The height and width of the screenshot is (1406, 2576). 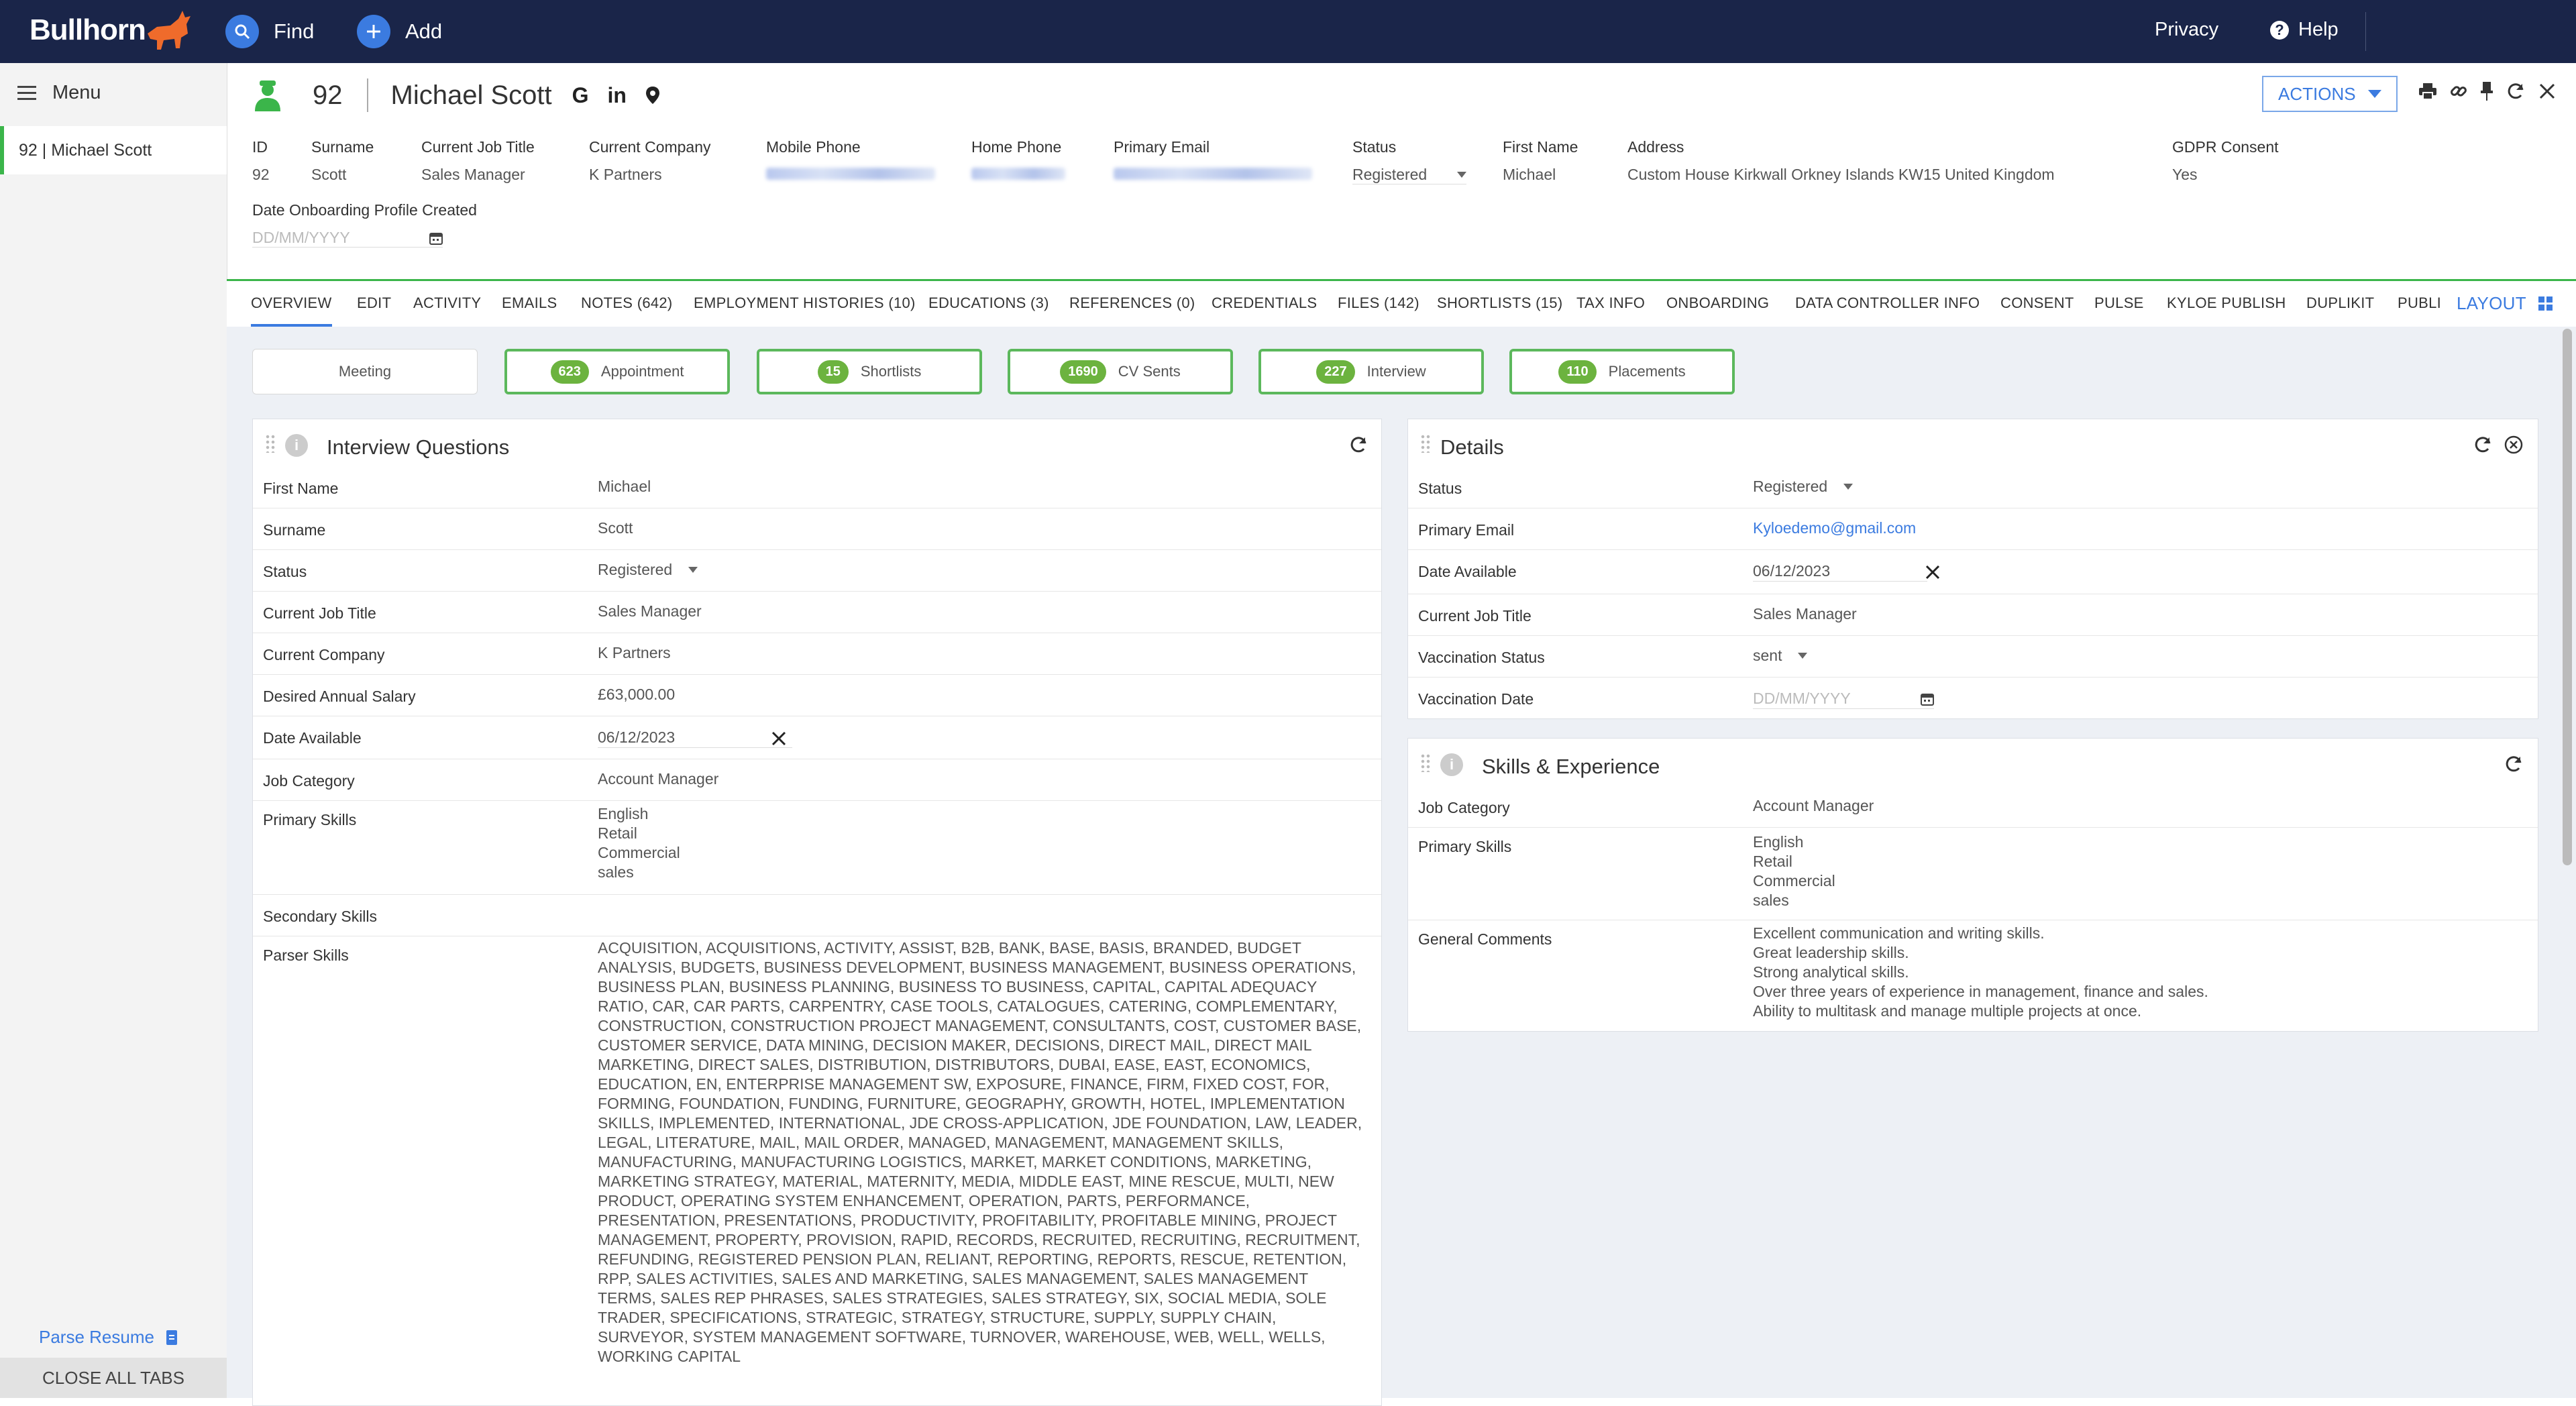 I want to click on tab-educations: EDUCATIONS (3), so click(x=988, y=303).